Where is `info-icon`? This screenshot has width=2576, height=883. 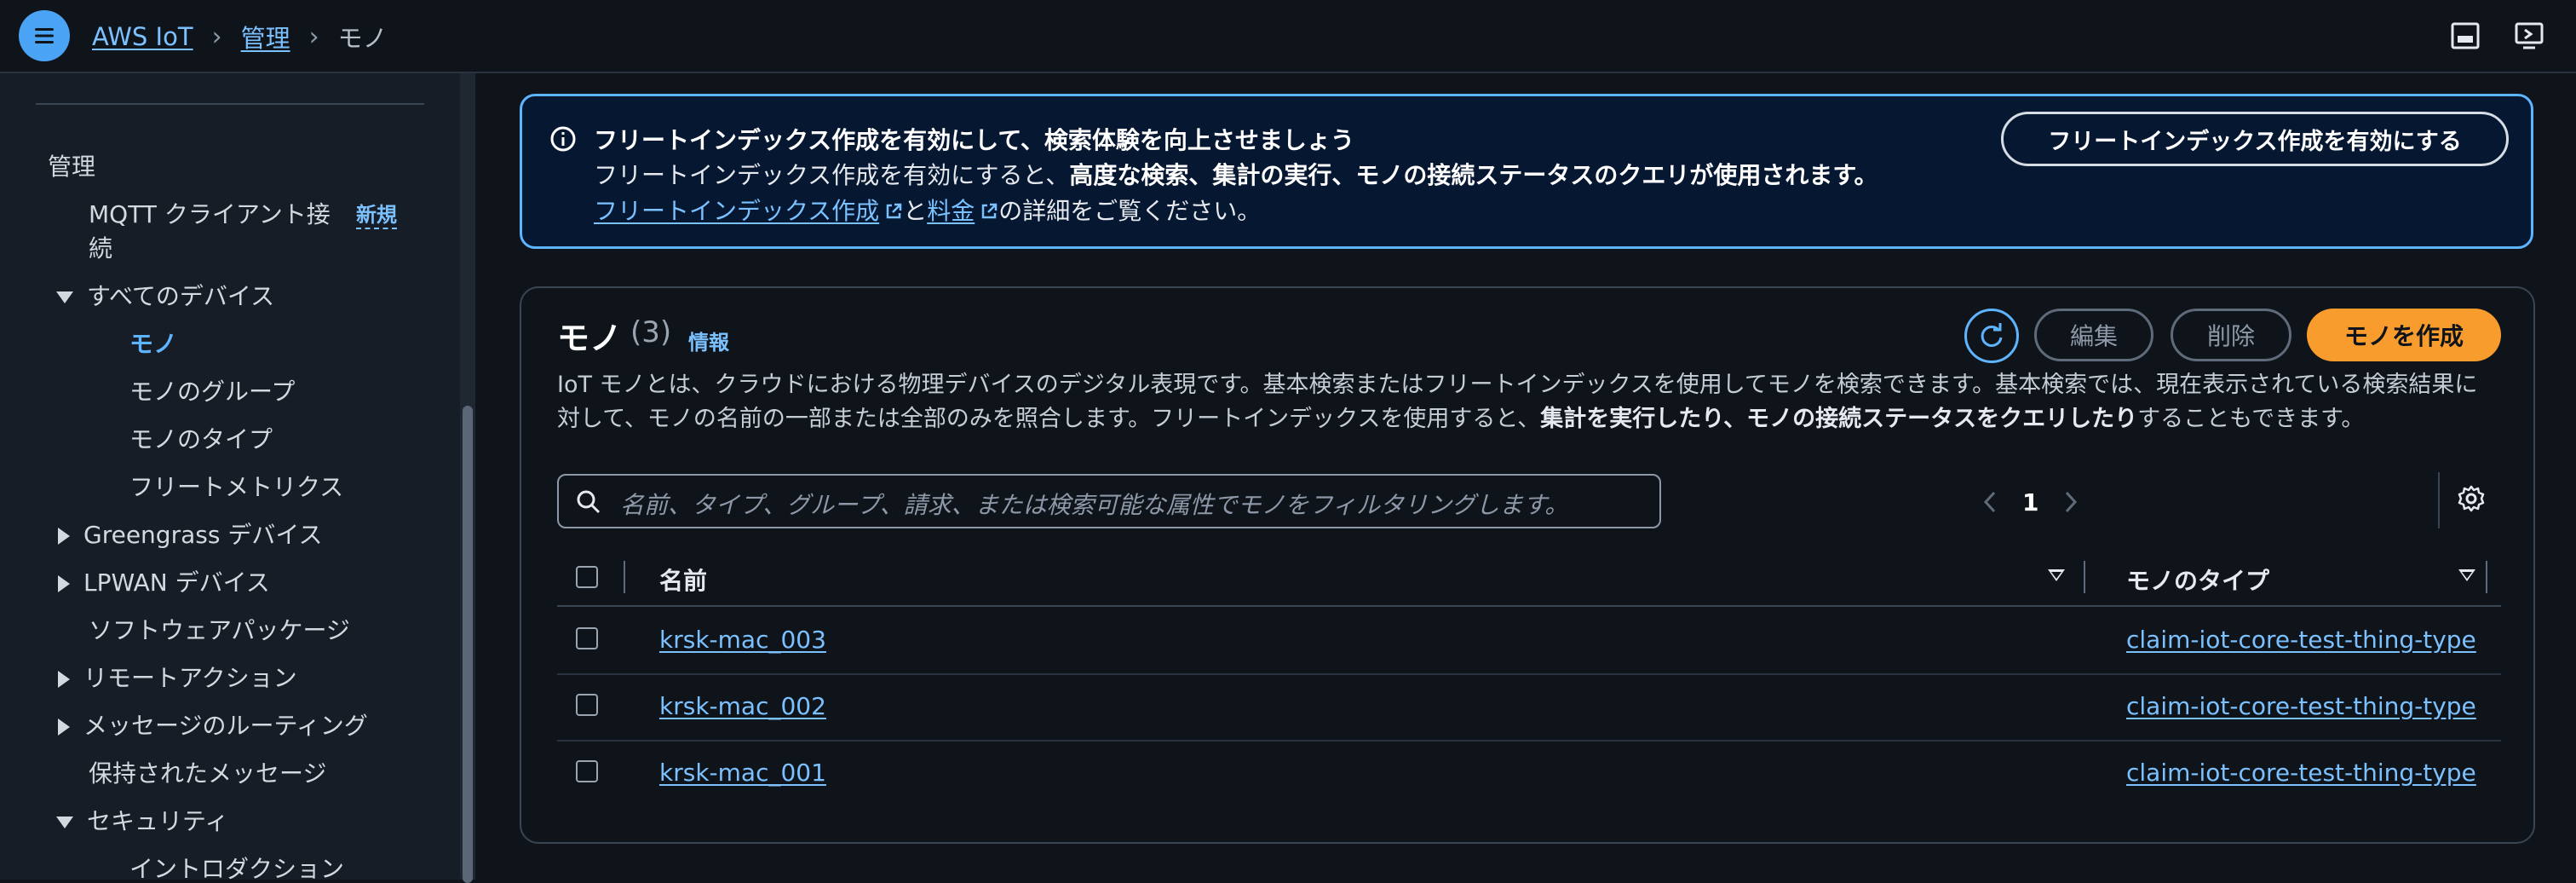
info-icon is located at coordinates (563, 139).